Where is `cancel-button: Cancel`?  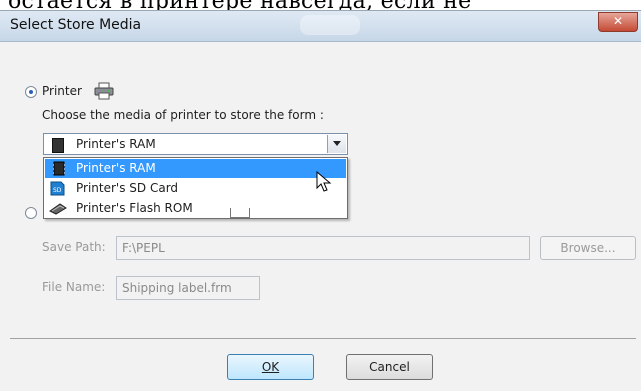
cancel-button: Cancel is located at coordinates (389, 367).